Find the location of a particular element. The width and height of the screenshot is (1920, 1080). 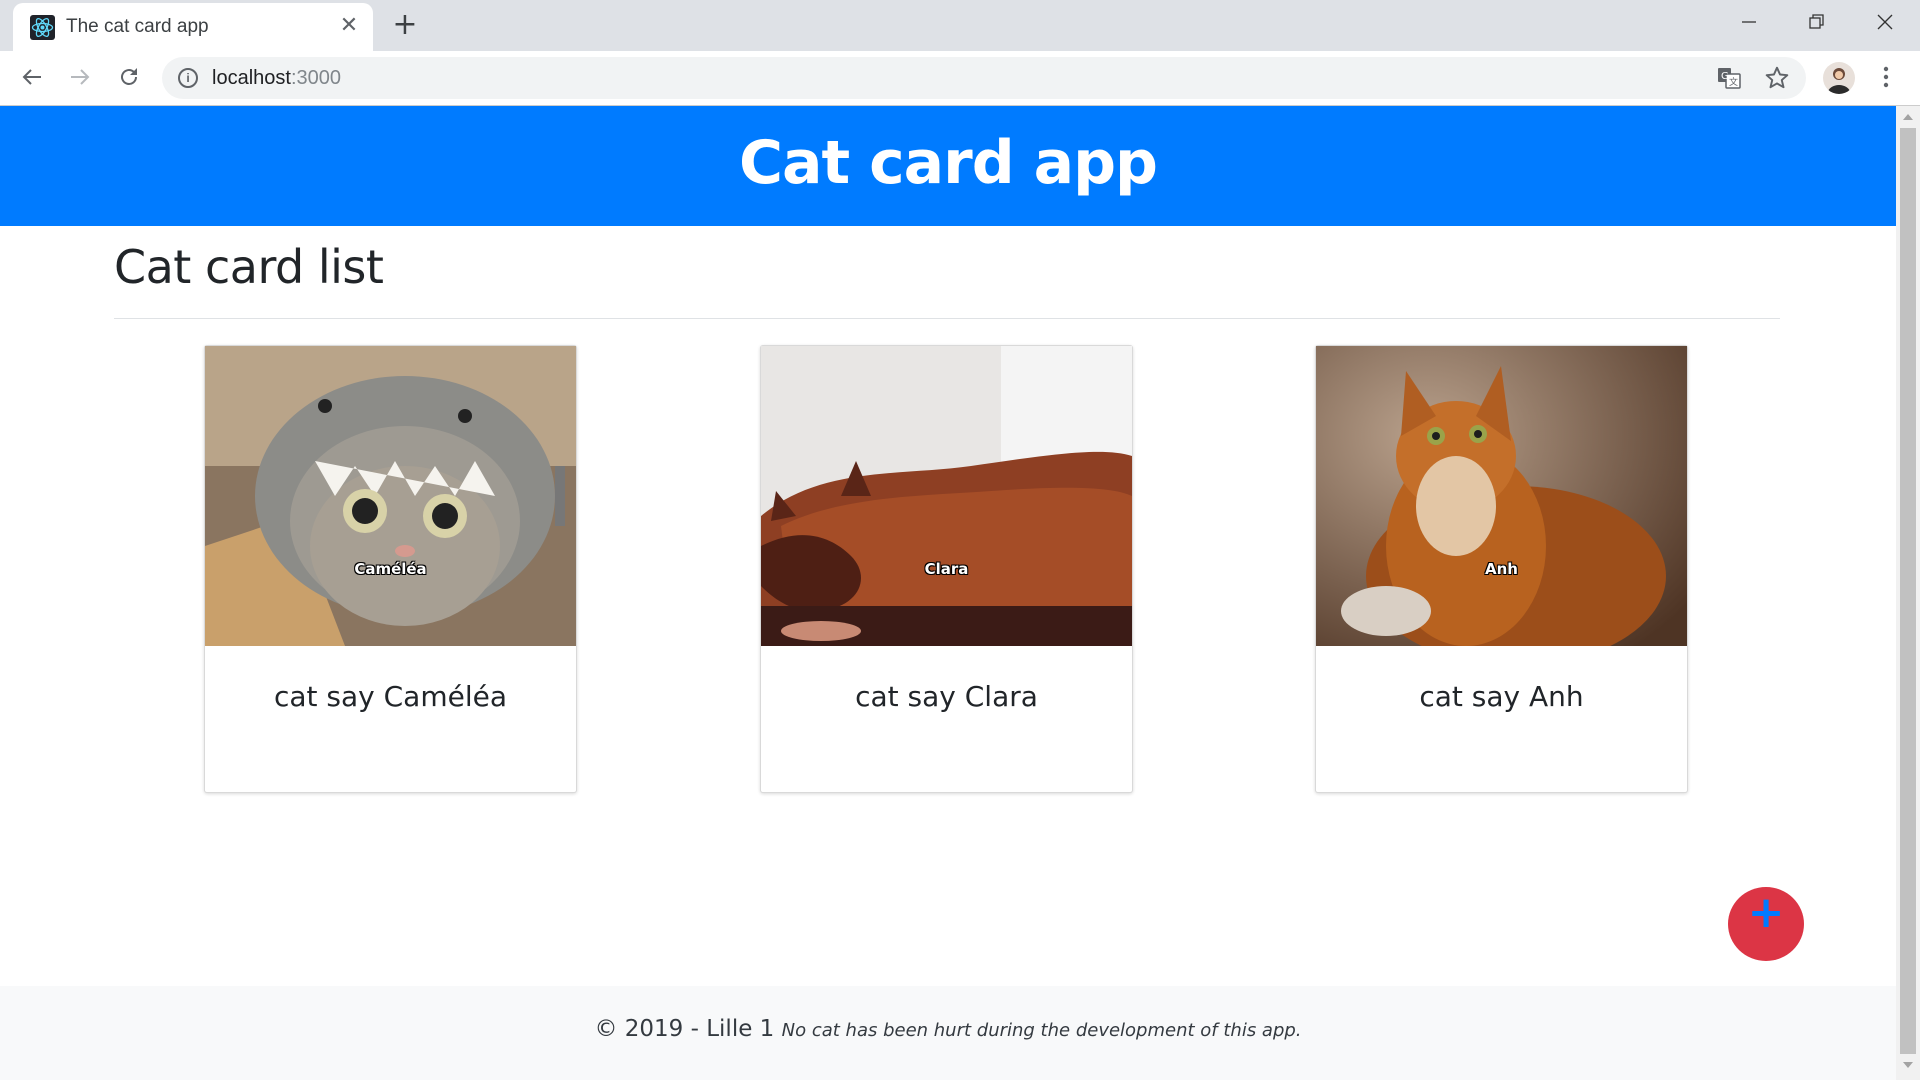

cat-image: Caméléa is located at coordinates (390, 496).